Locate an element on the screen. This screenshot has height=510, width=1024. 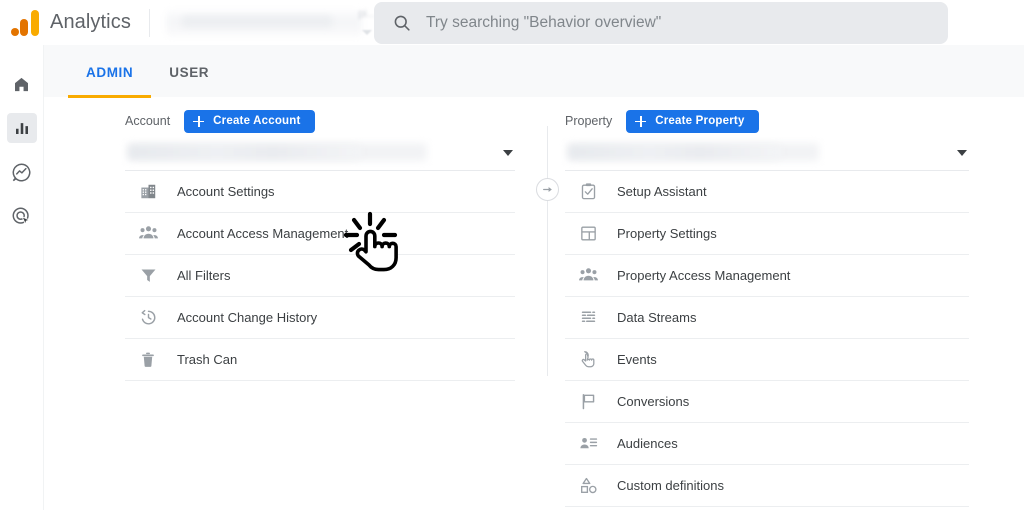
menu-item-label: Property Settings is located at coordinates (667, 233).